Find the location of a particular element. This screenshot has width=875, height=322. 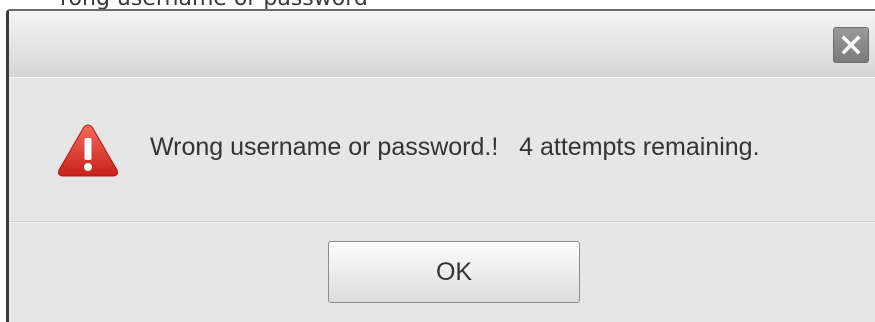

footer-divider-highlight is located at coordinates (442, 222).